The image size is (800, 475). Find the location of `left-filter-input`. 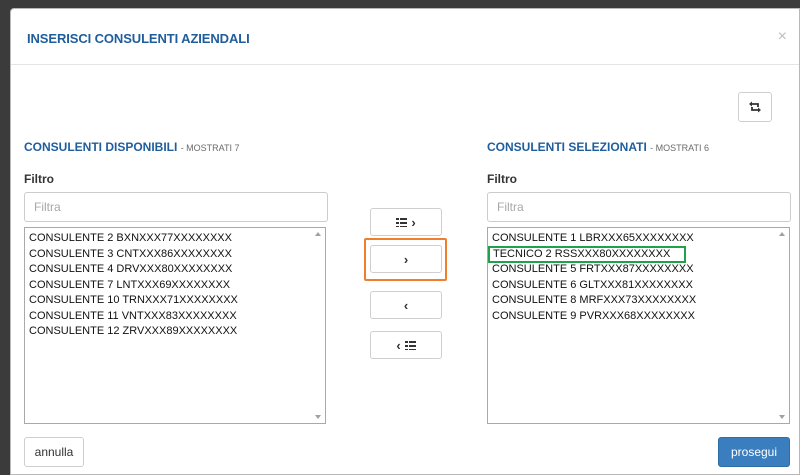

left-filter-input is located at coordinates (176, 207).